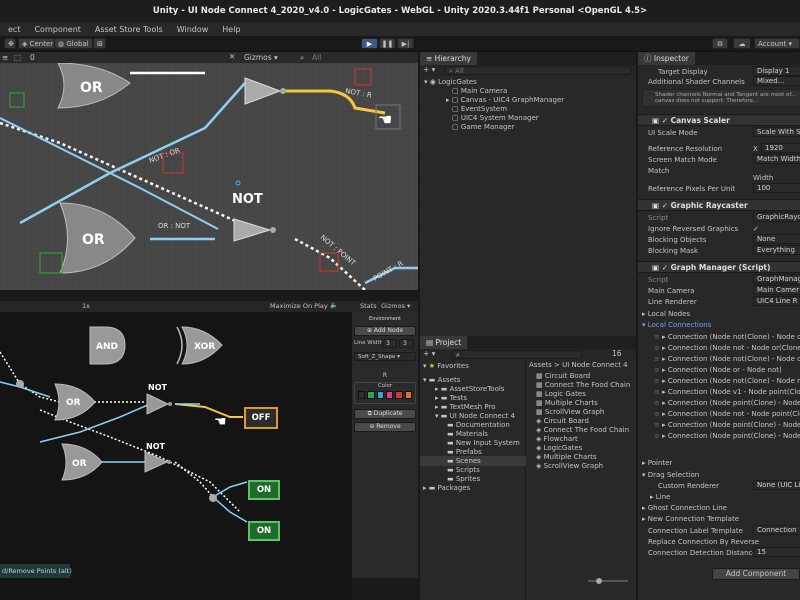 This screenshot has height=600, width=800. What do you see at coordinates (695, 531) in the screenshot?
I see `label-template-label: Connection Label Template` at bounding box center [695, 531].